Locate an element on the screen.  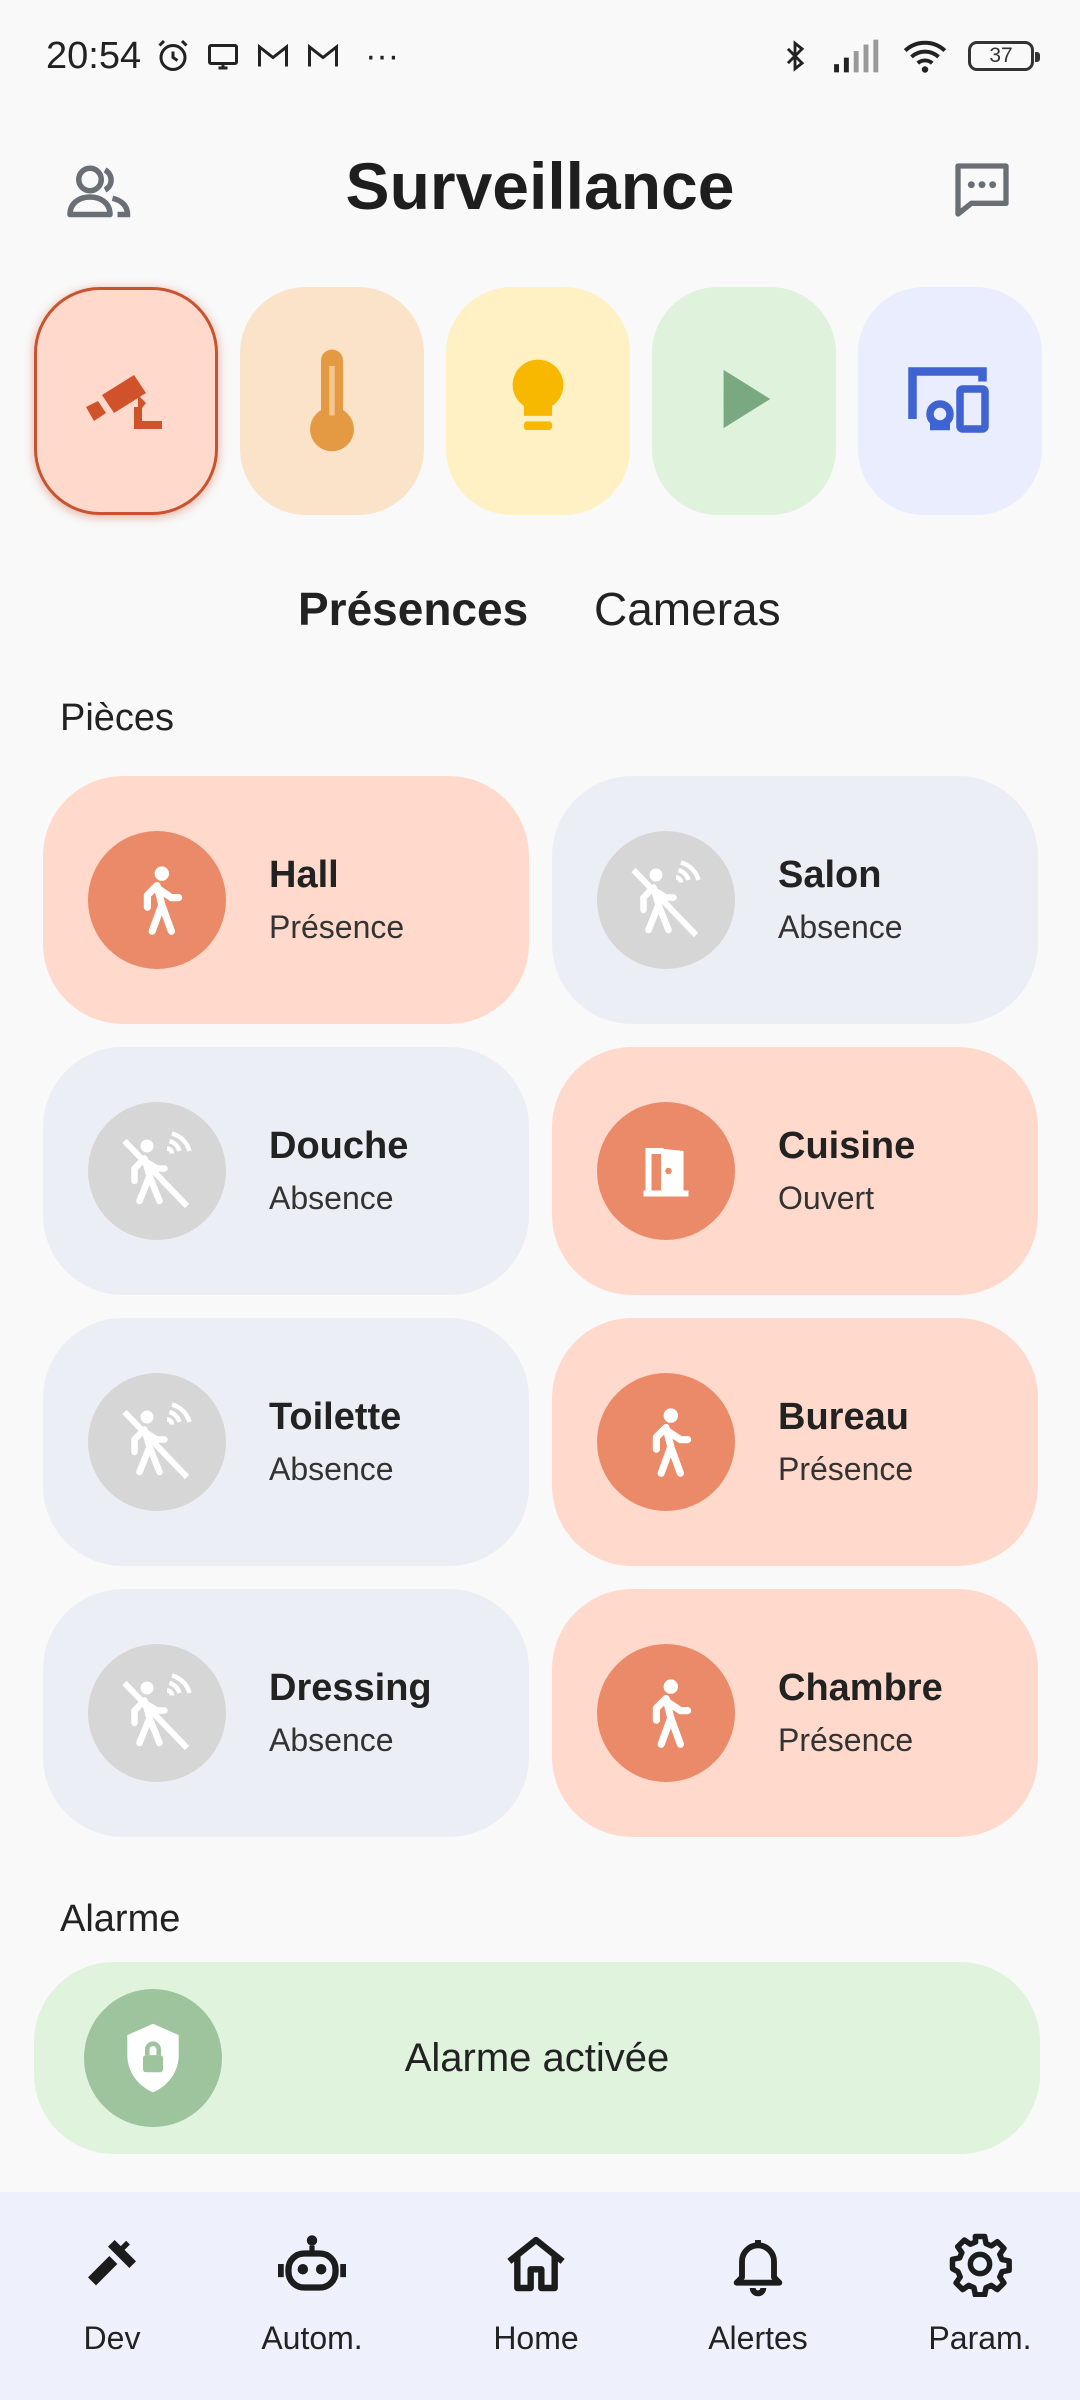
nav-label: Home is located at coordinates (536, 2338).